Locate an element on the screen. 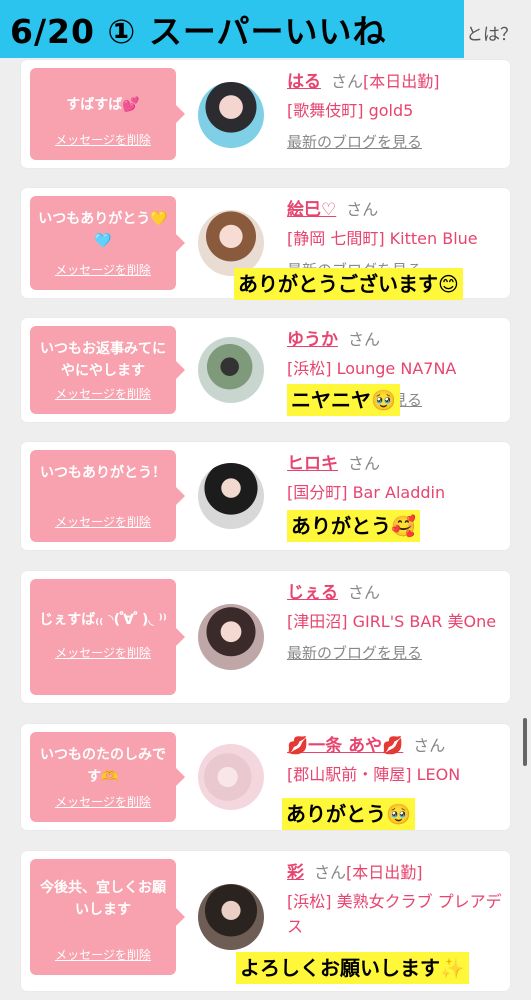 Image resolution: width=531 pixels, height=1000 pixels. message-bubble: いつもありがとう💛🩵 メッセージを削除 is located at coordinates (107, 243).